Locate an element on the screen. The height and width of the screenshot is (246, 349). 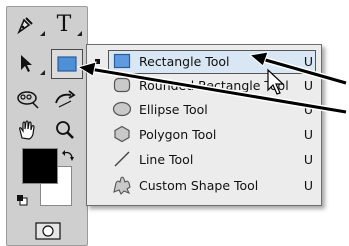
custom-shape-icon is located at coordinates (122, 185).